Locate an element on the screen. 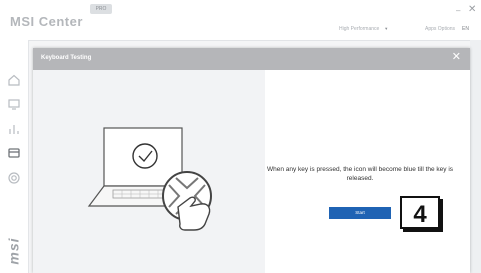 This screenshot has height=273, width=481. dialog-title: Keyboard Testing is located at coordinates (66, 58).